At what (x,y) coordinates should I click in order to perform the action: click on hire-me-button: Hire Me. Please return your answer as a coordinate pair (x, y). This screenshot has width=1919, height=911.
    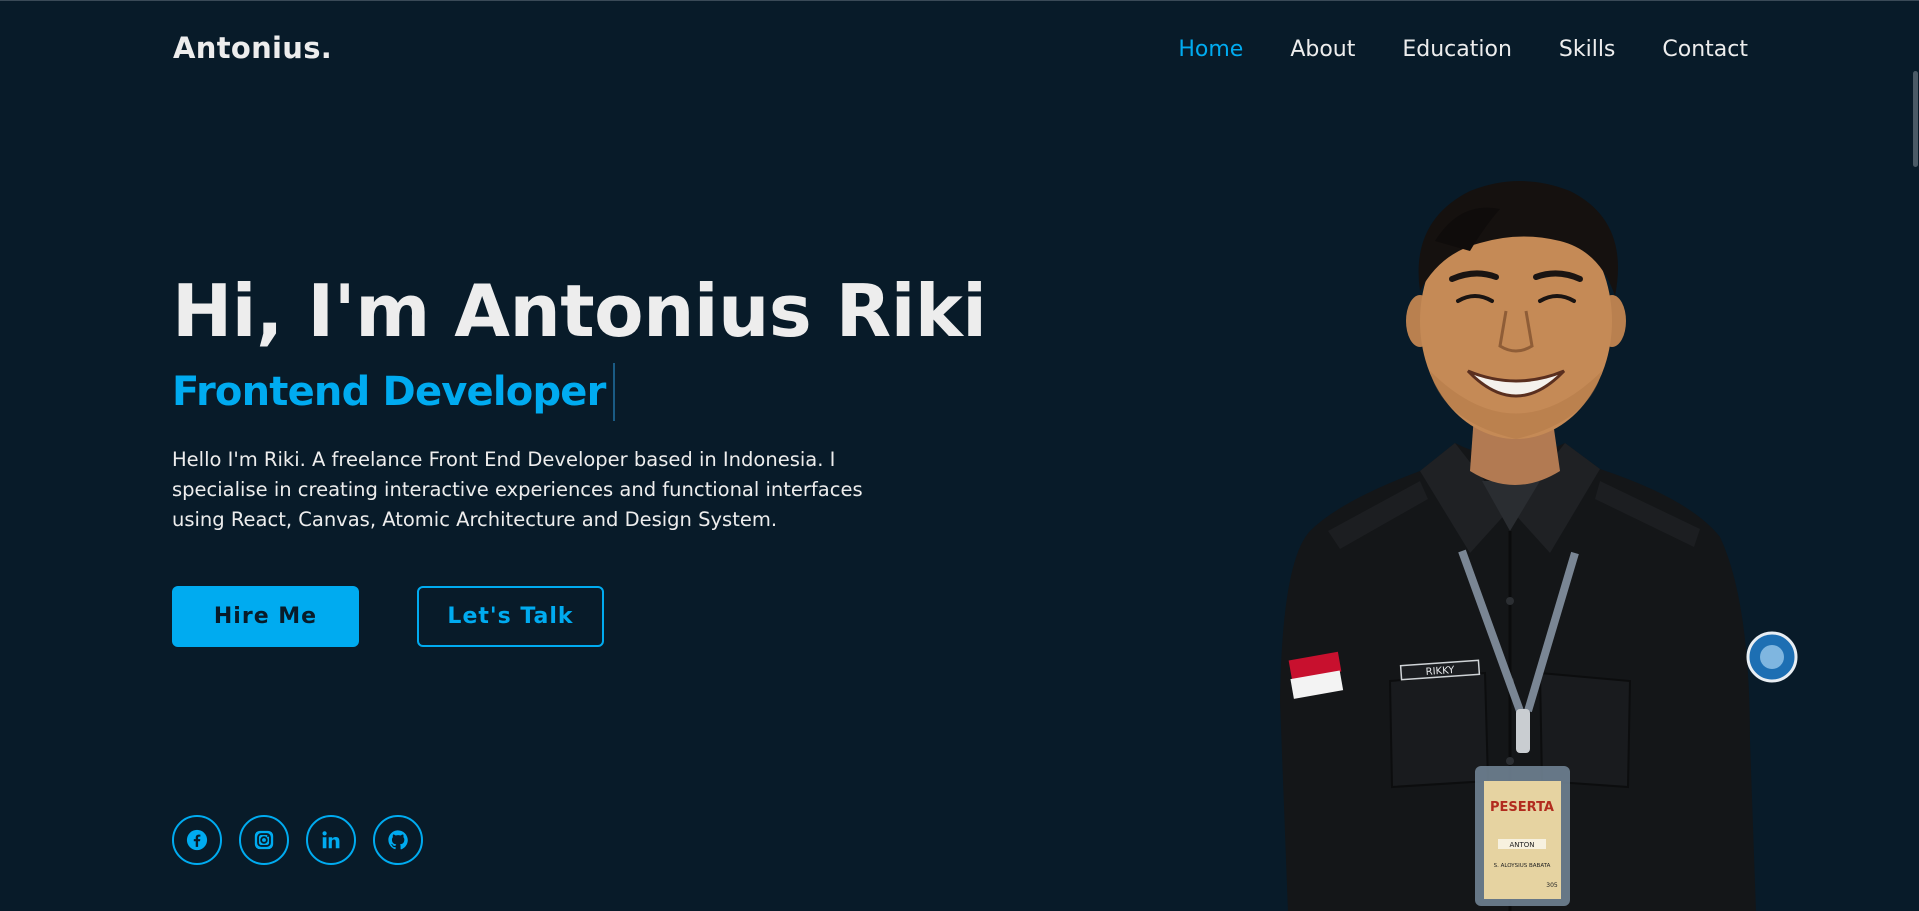
    Looking at the image, I should click on (265, 616).